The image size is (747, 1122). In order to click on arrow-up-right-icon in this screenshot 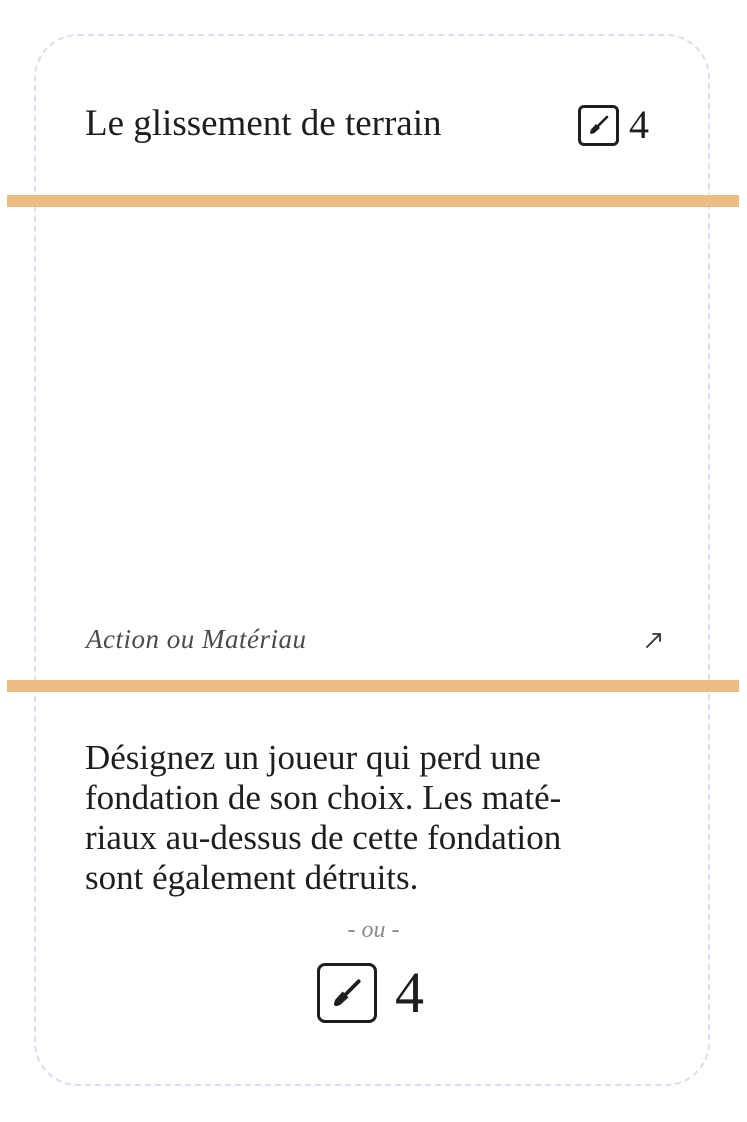, I will do `click(654, 643)`.